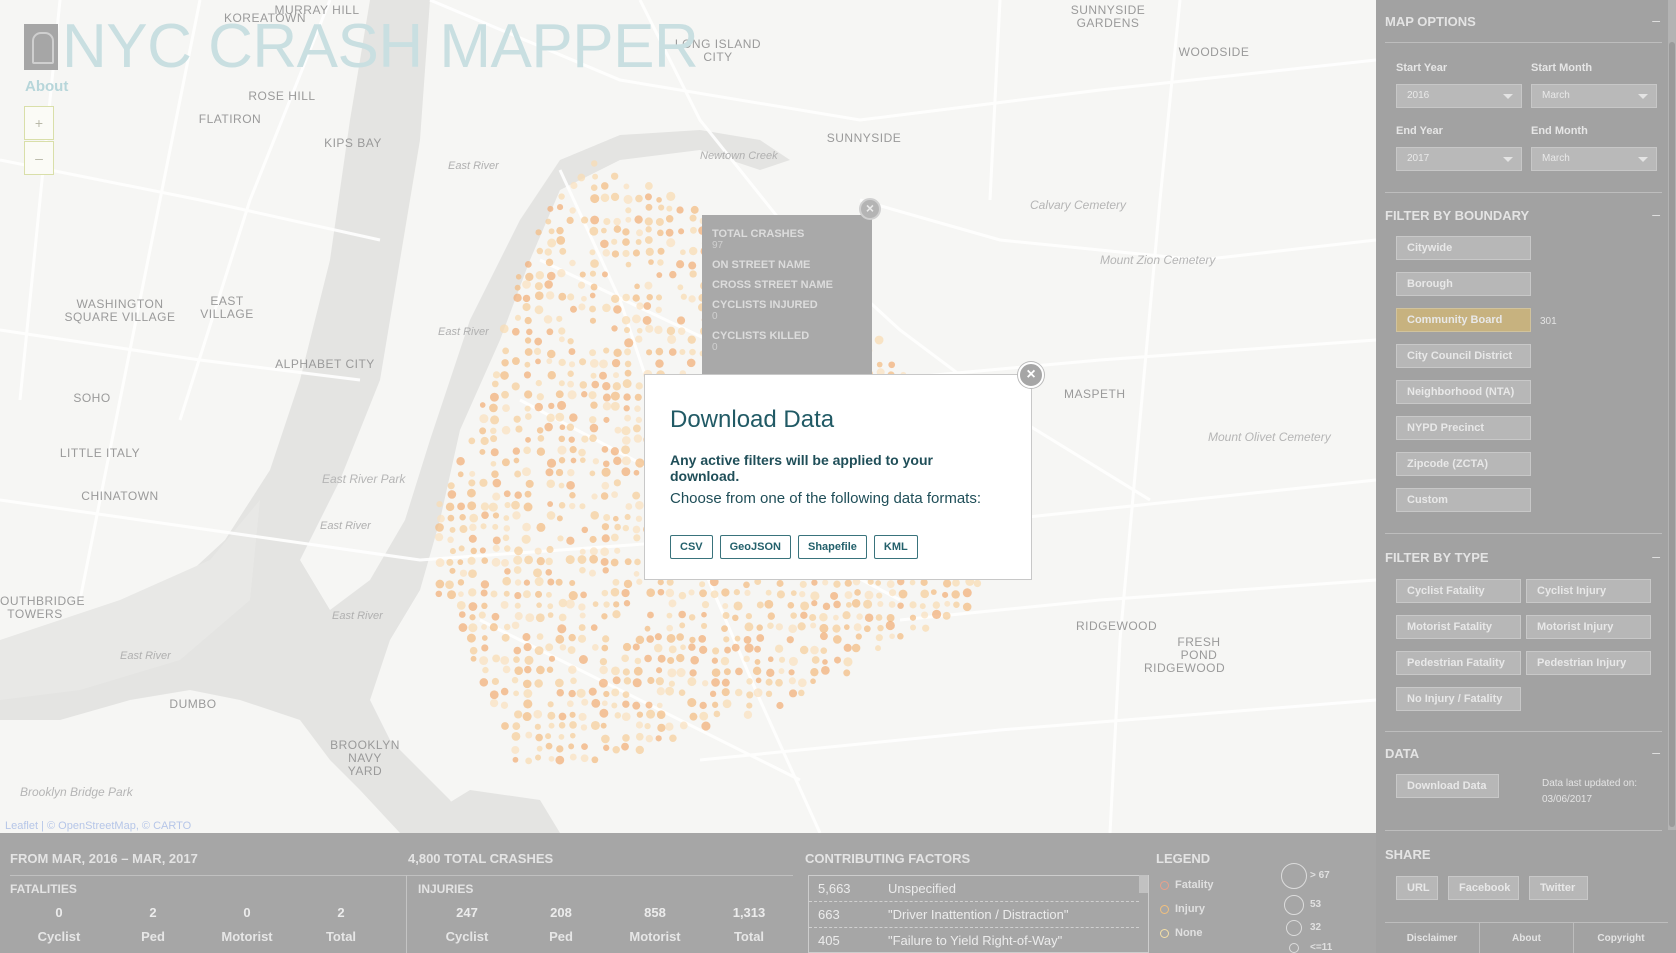  I want to click on type-filter-button: Motorist Fatality, so click(1458, 627).